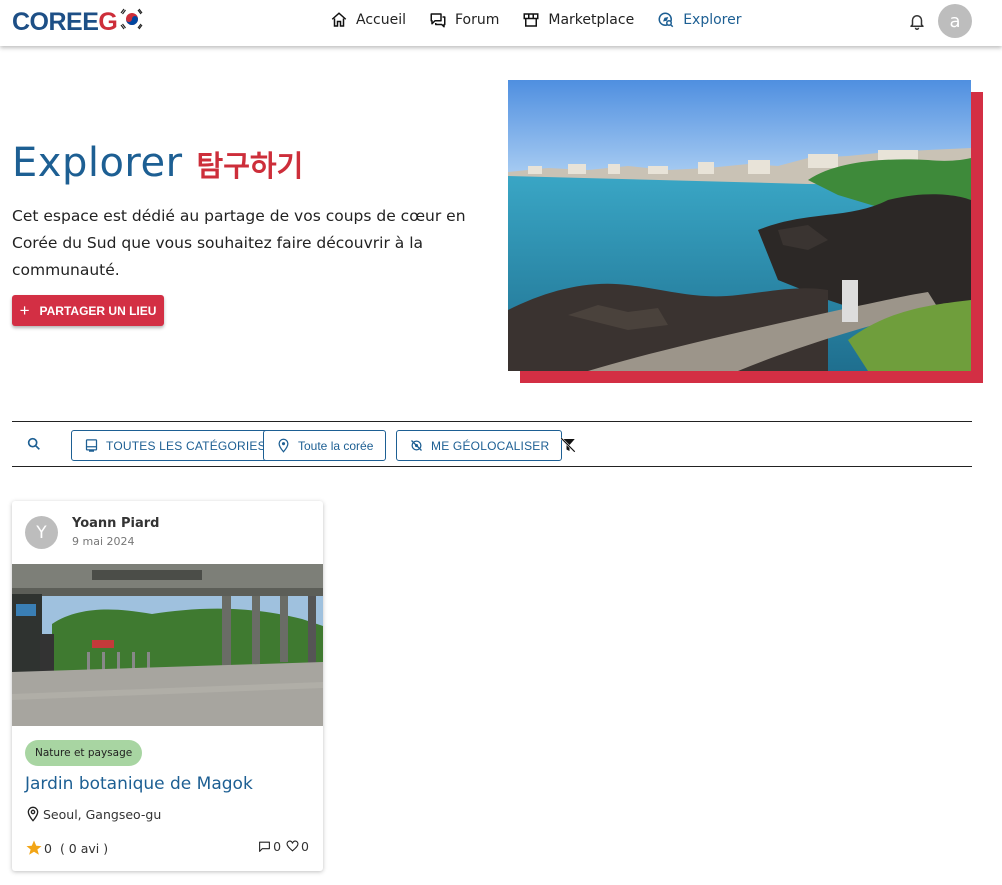  Describe the element at coordinates (336, 445) in the screenshot. I see `region-filter-label: Toute la corée` at that location.